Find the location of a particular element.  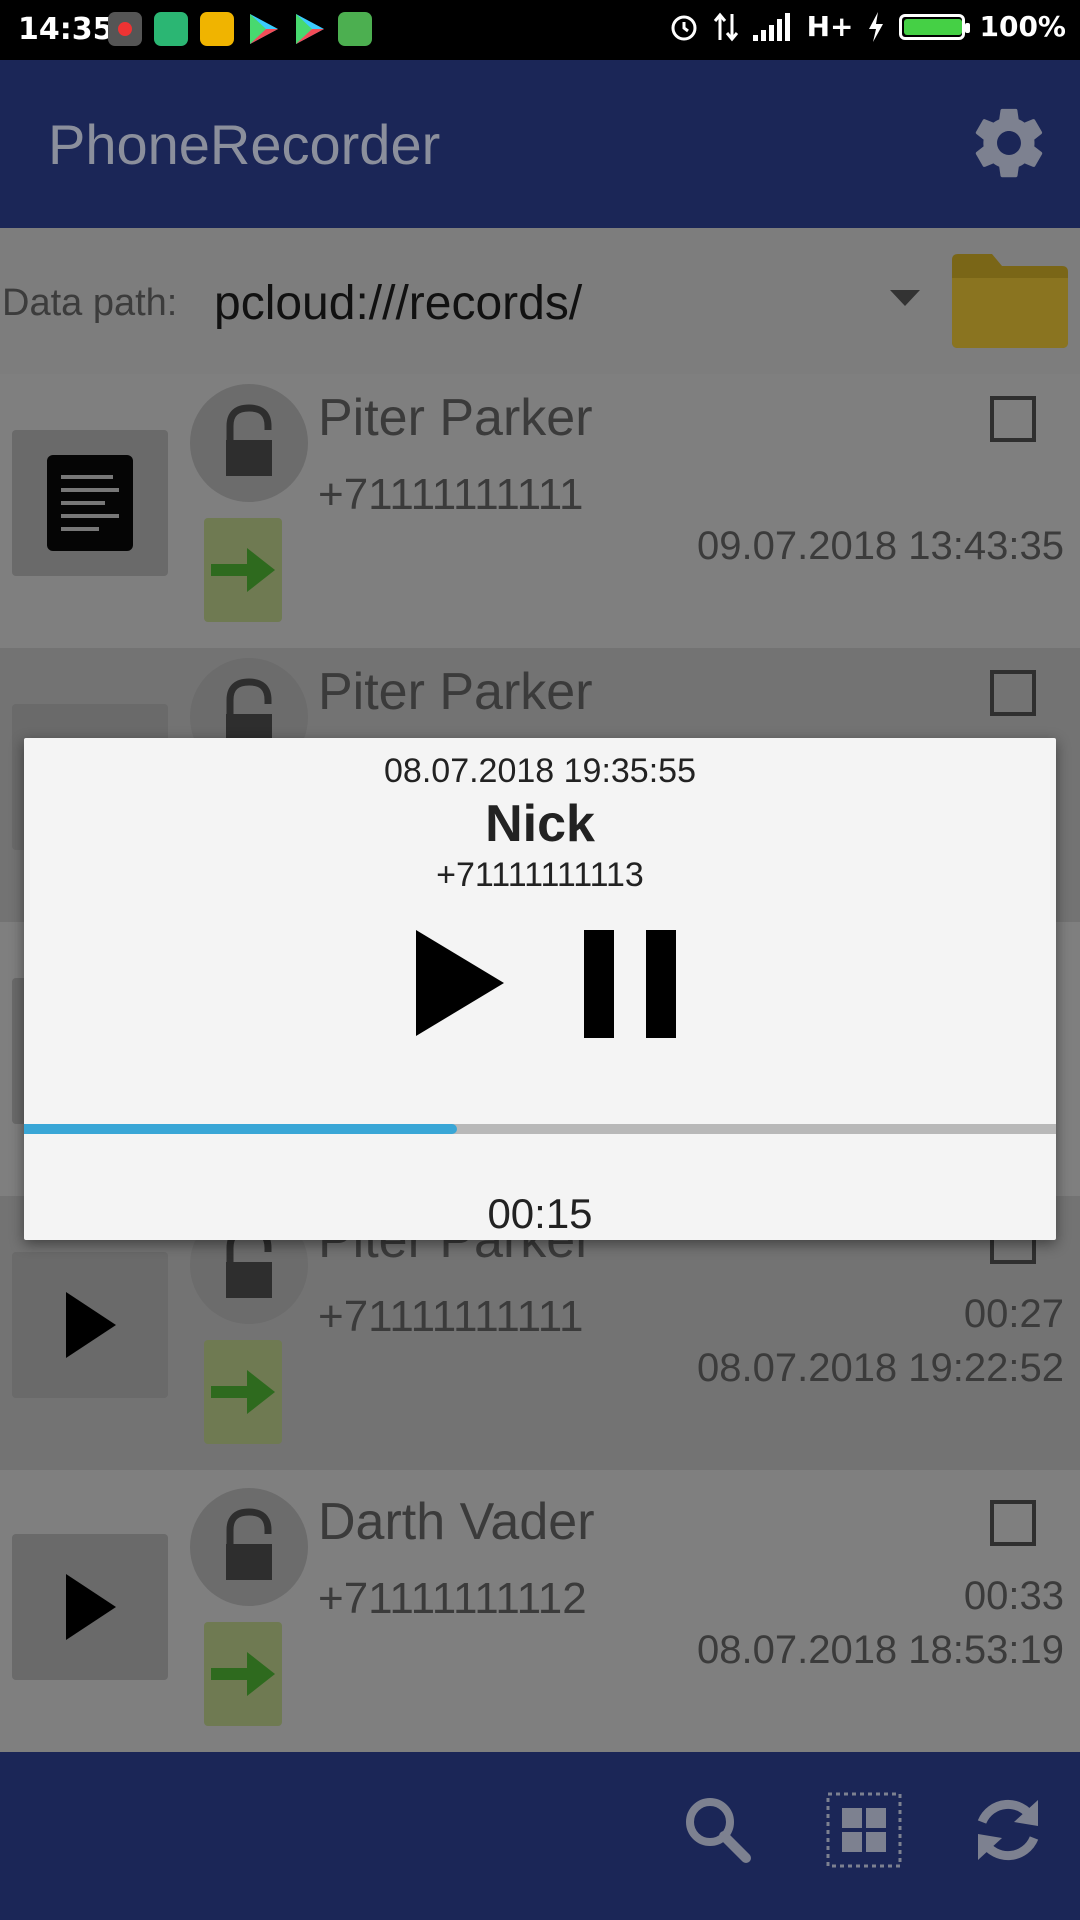

record-date: 09.07.2018 13:43:35 is located at coordinates (880, 546).